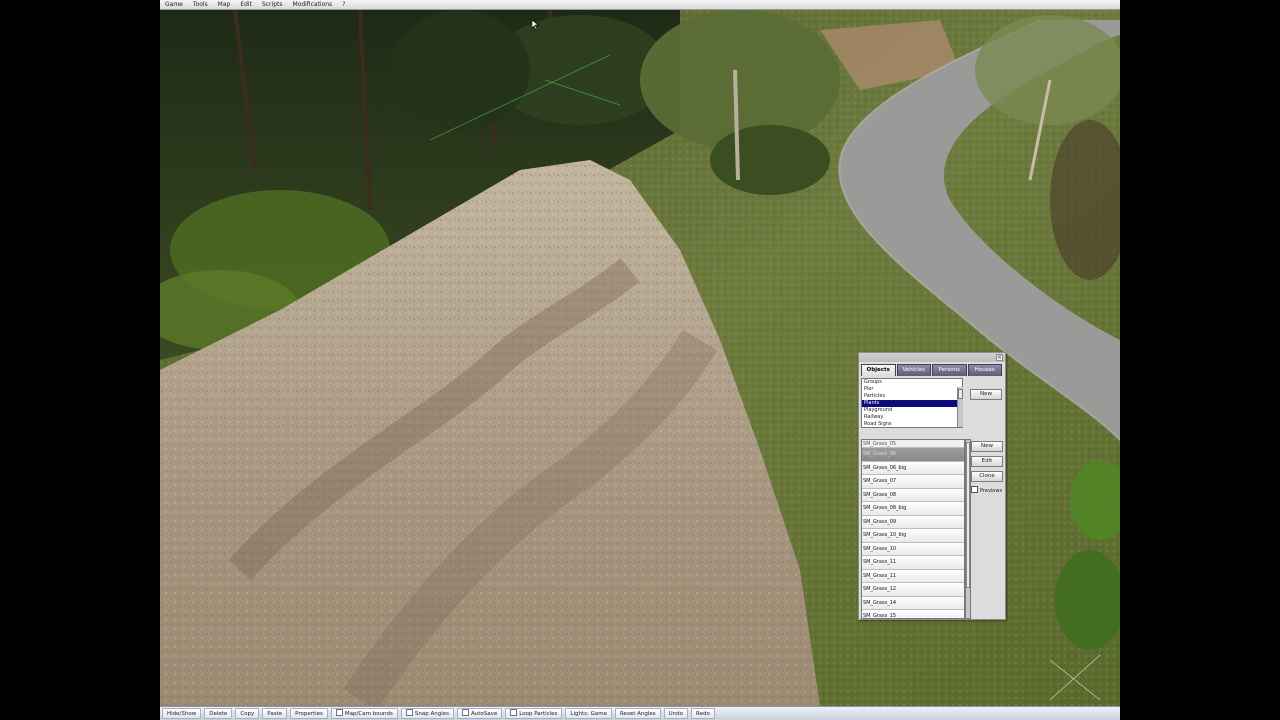  Describe the element at coordinates (312, 5) in the screenshot. I see `menu-modifications: Modifications` at that location.